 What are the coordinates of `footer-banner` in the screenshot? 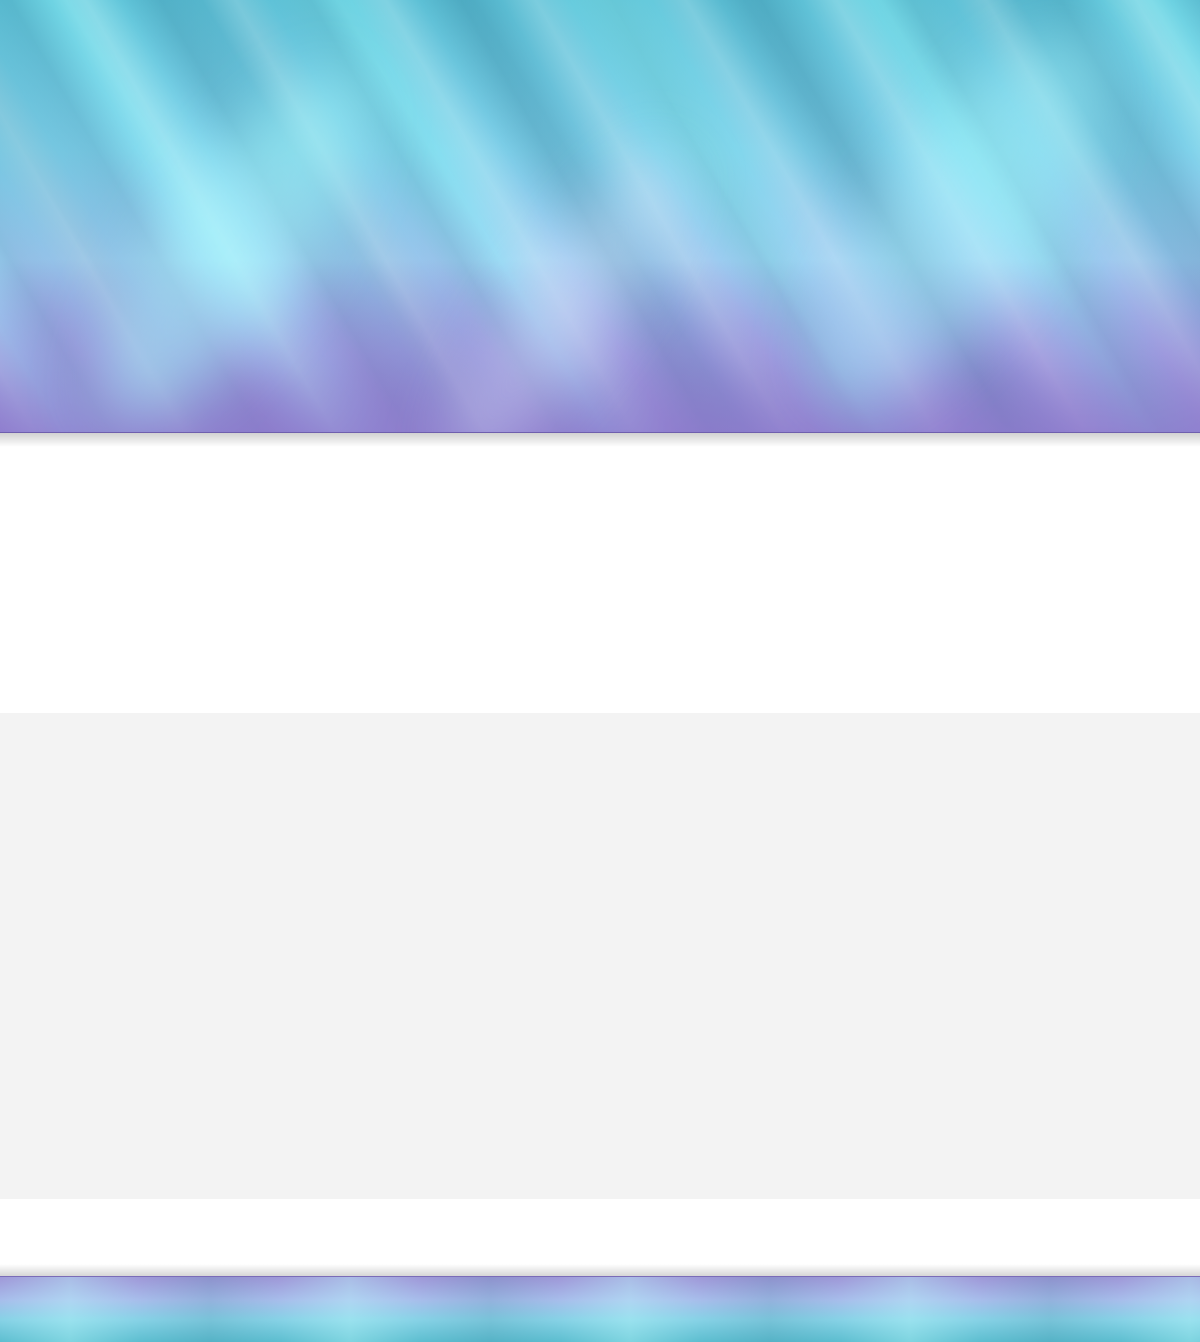 It's located at (600, 1309).